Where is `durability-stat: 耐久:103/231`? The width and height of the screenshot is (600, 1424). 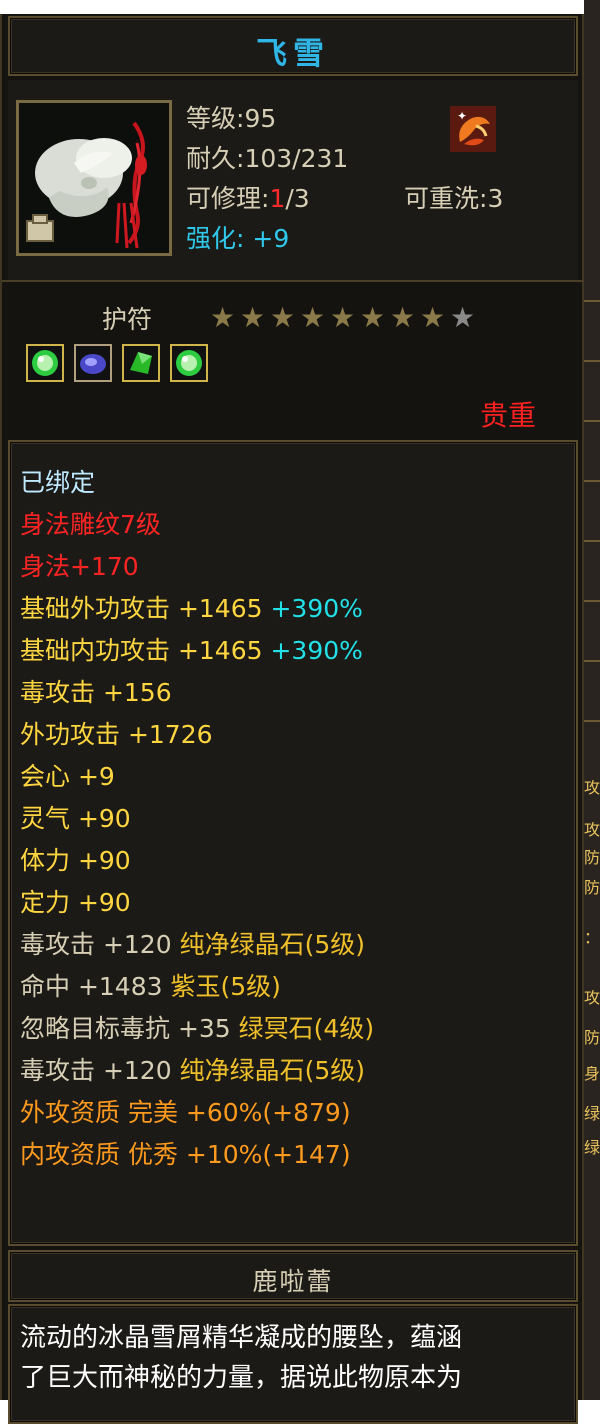 durability-stat: 耐久:103/231 is located at coordinates (267, 158).